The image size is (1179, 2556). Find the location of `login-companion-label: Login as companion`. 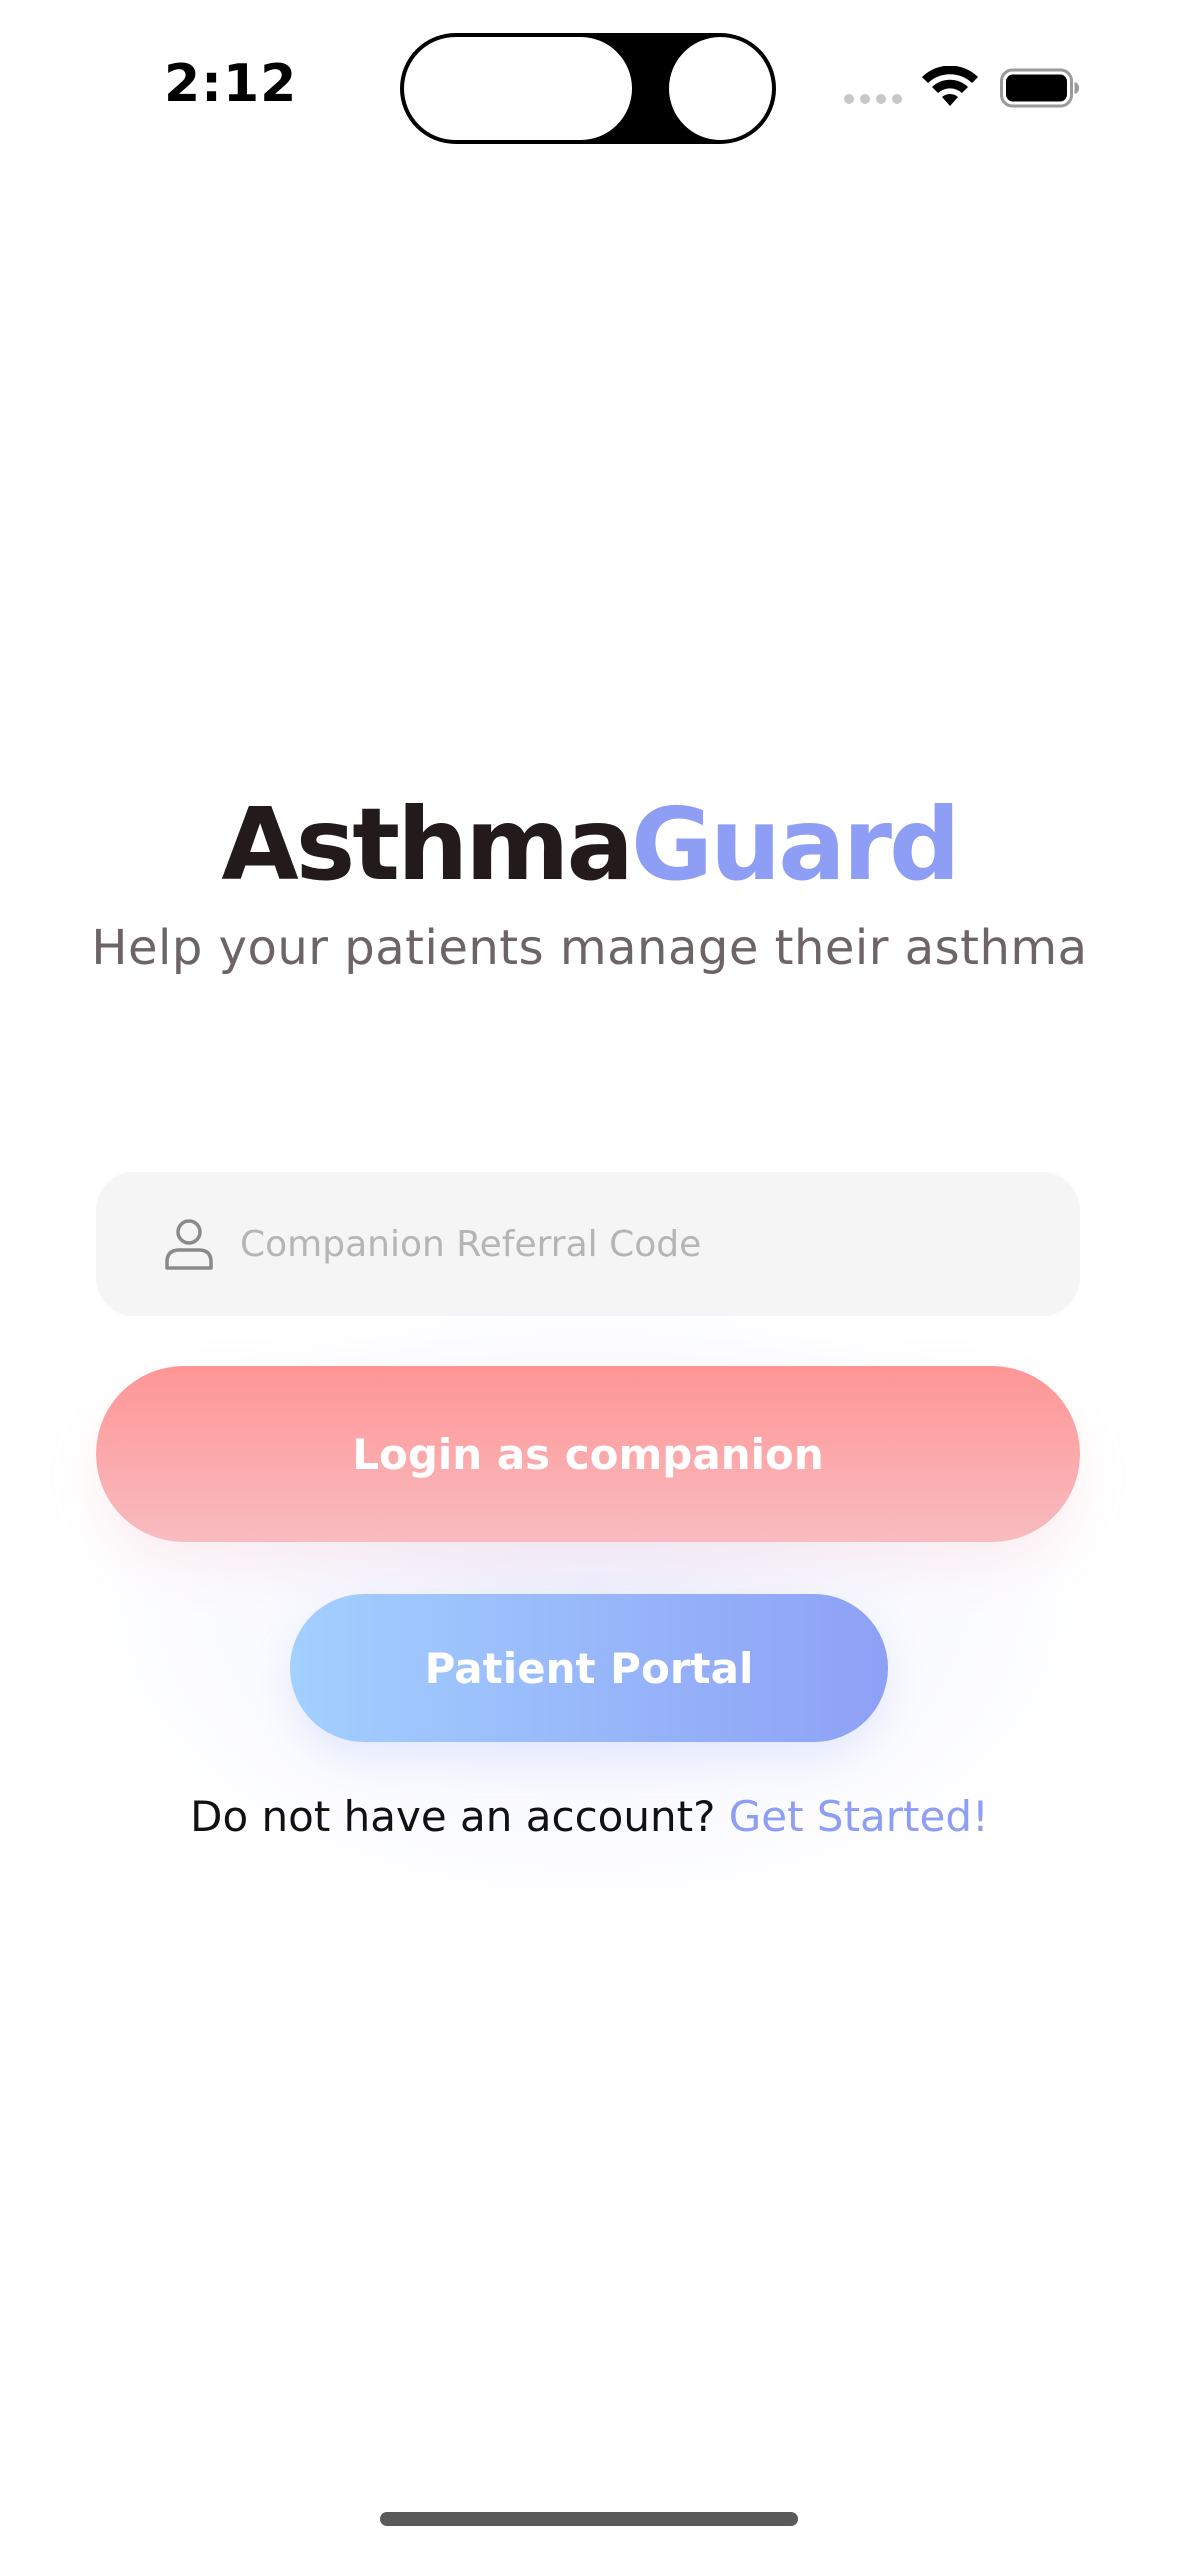

login-companion-label: Login as companion is located at coordinates (588, 1454).